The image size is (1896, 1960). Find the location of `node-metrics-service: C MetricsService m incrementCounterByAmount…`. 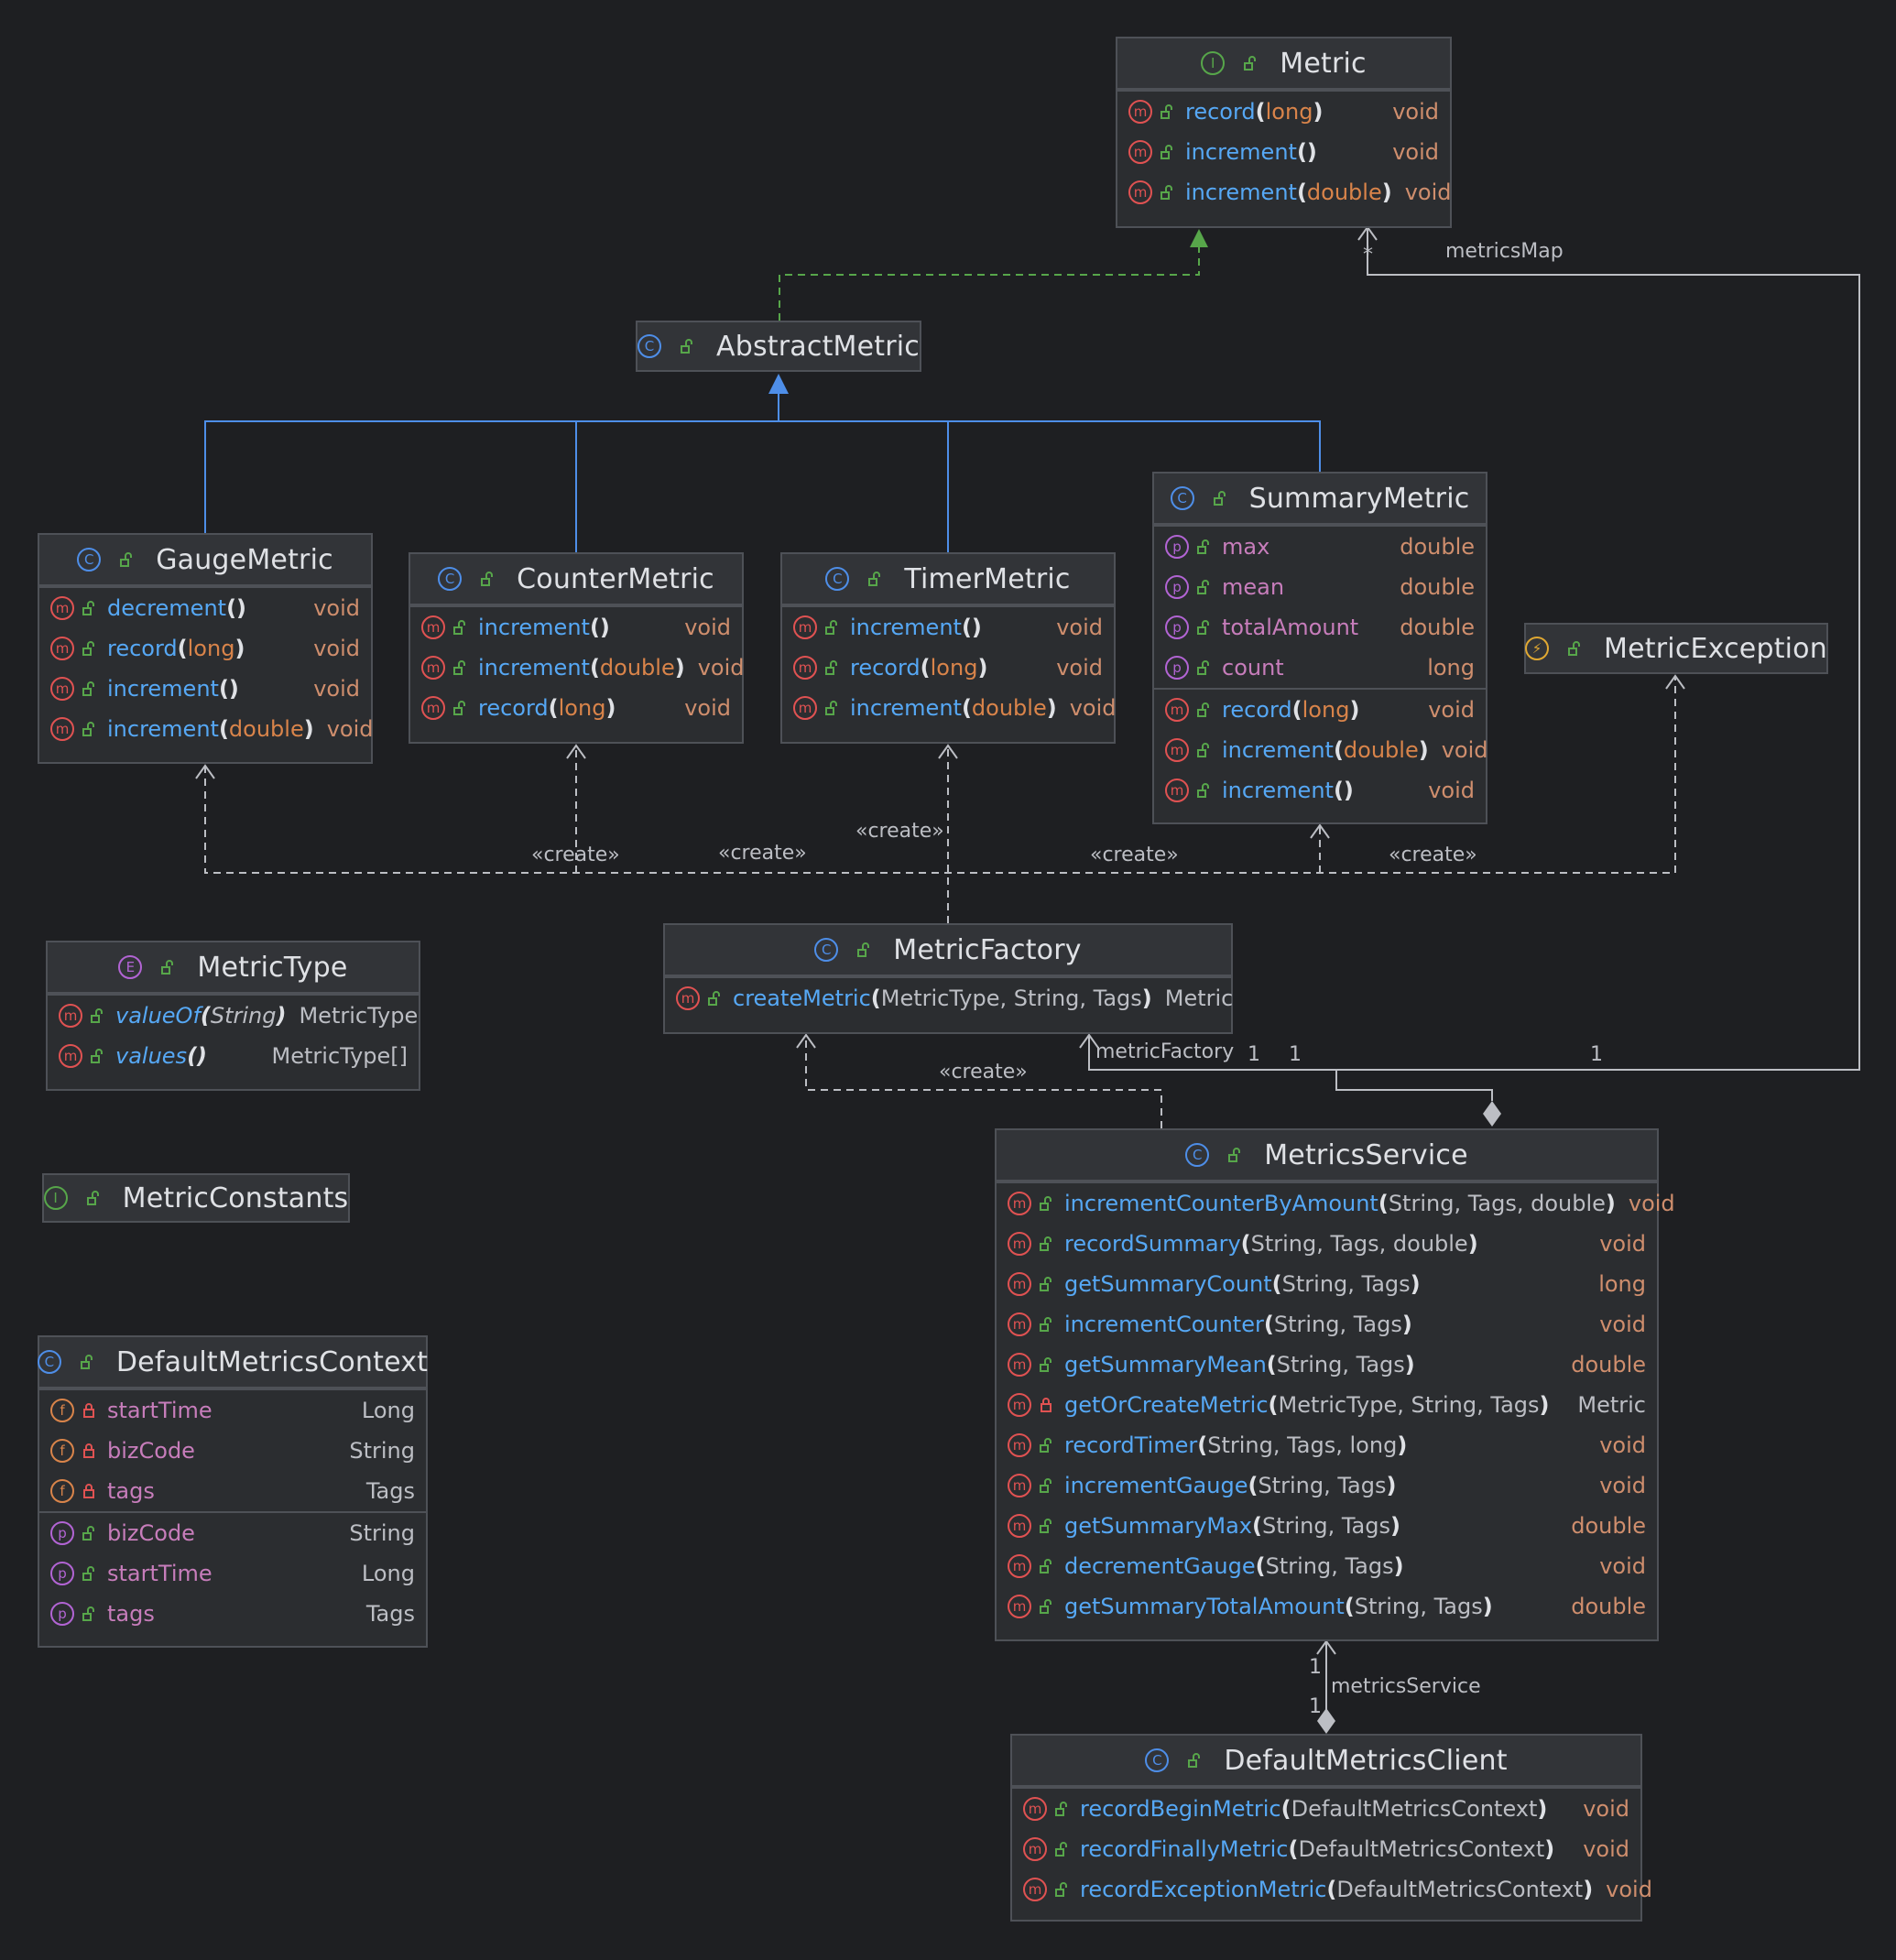

node-metrics-service: C MetricsService m incrementCounterByAmount… is located at coordinates (1335, 1384).